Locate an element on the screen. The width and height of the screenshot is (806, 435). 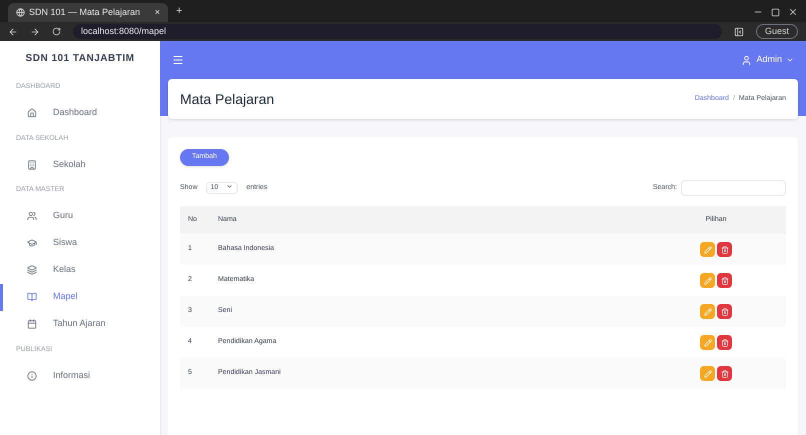
new-tab-button: + is located at coordinates (179, 10).